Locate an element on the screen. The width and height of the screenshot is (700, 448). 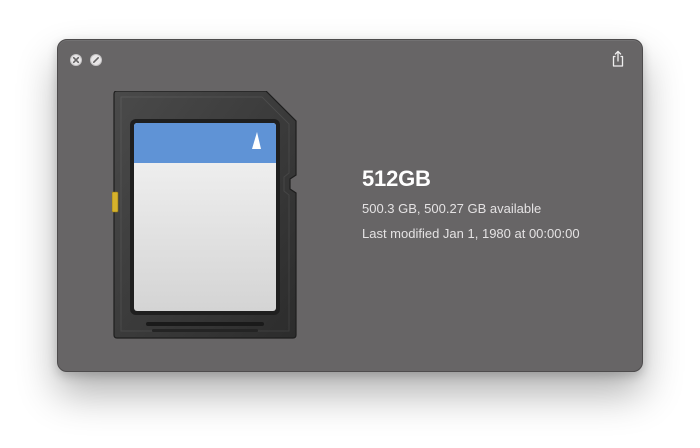
fullscreen-slash-icon is located at coordinates (96, 60).